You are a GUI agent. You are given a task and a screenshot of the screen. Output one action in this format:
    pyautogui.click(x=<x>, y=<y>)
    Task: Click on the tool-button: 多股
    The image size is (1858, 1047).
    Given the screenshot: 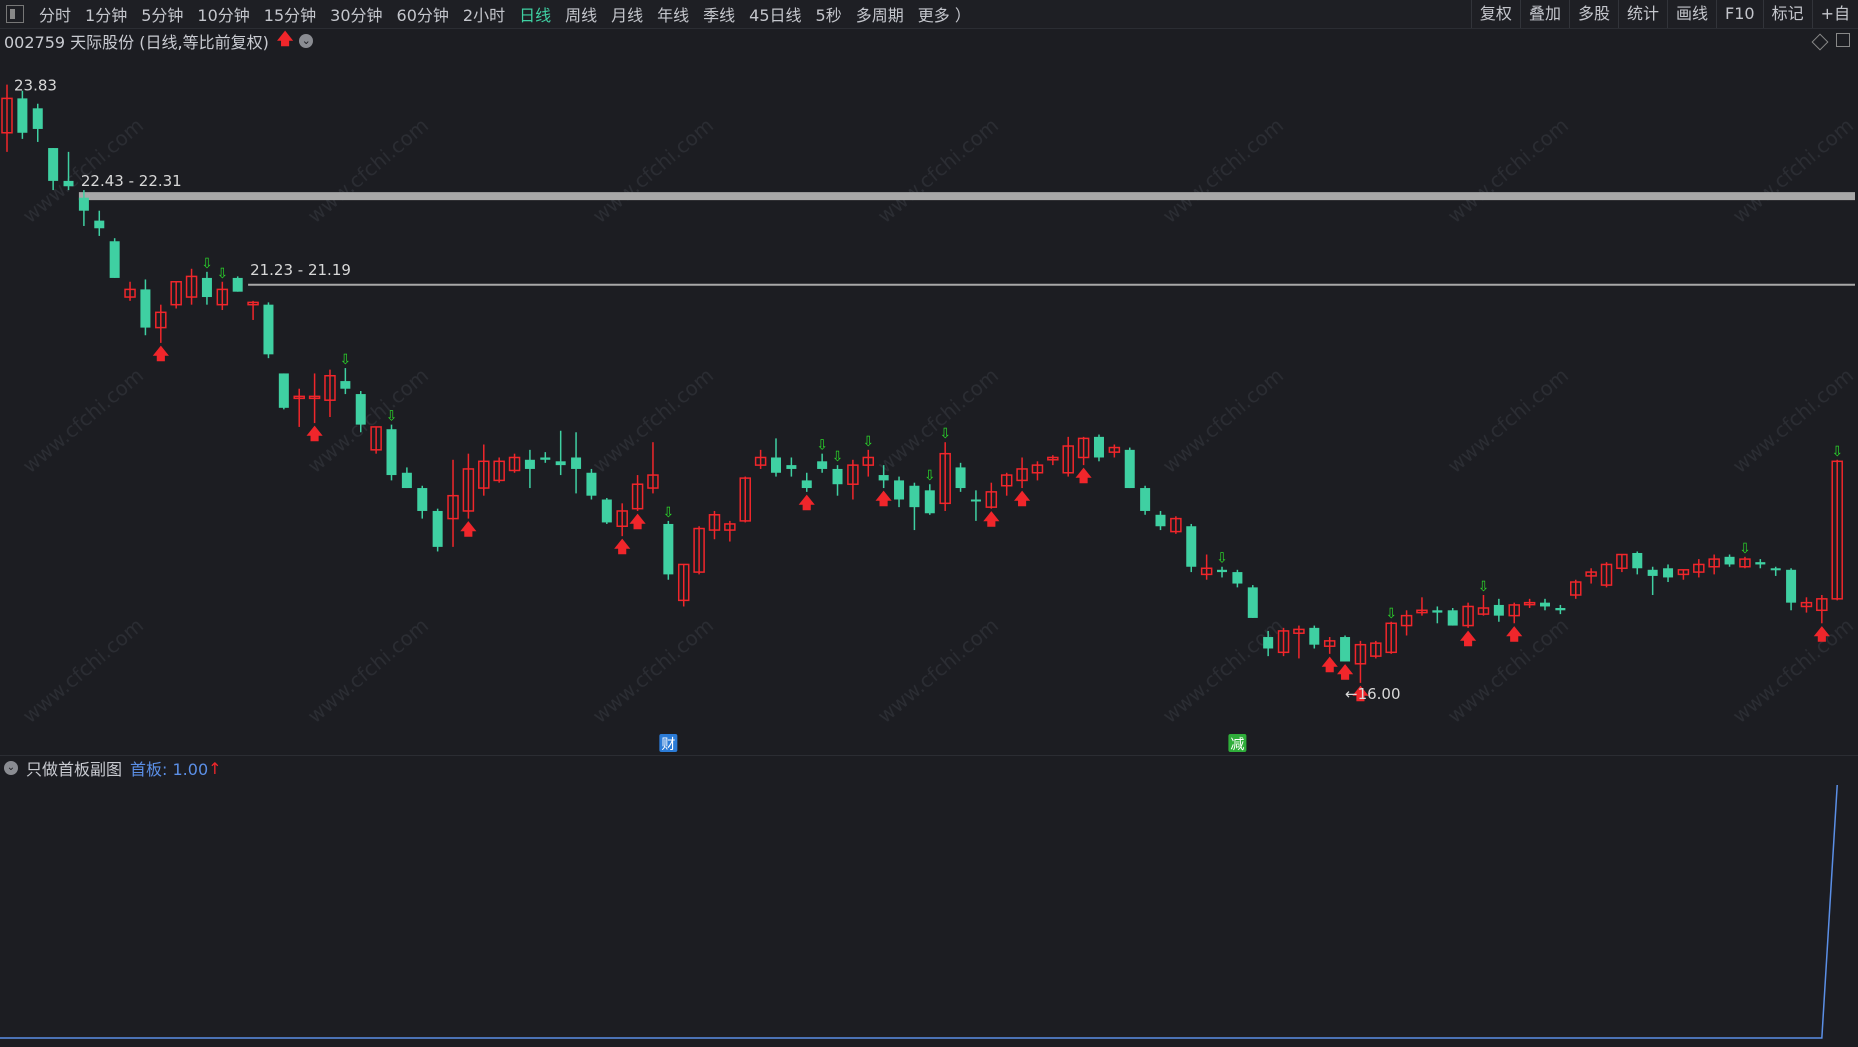 What is the action you would take?
    pyautogui.click(x=1593, y=14)
    